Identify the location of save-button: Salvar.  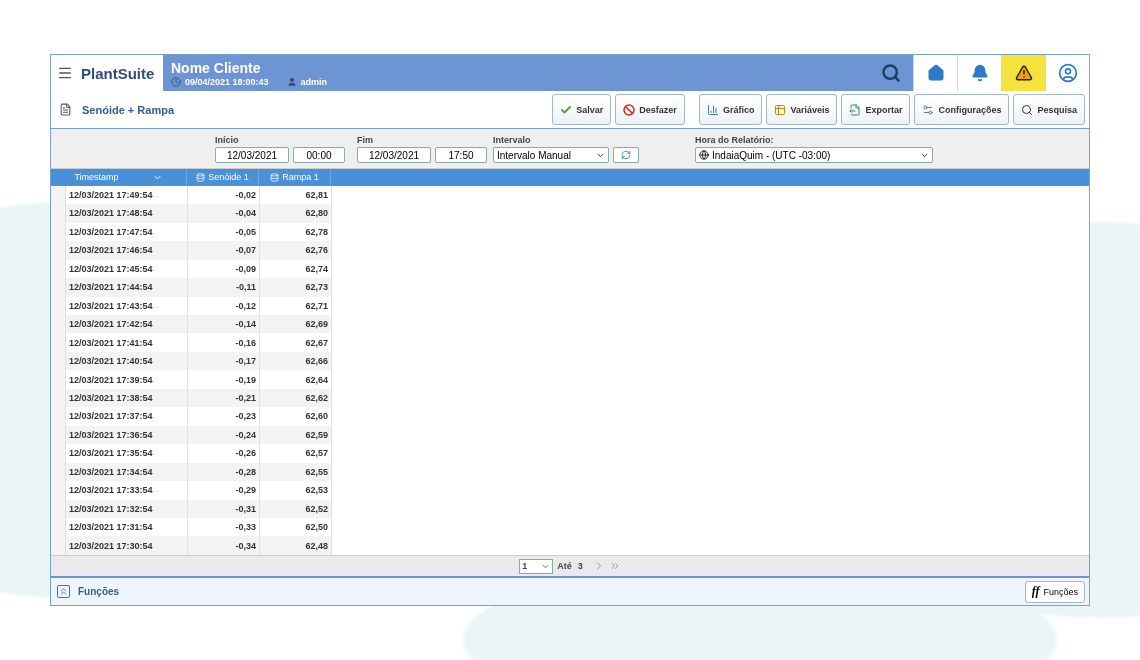
(582, 109).